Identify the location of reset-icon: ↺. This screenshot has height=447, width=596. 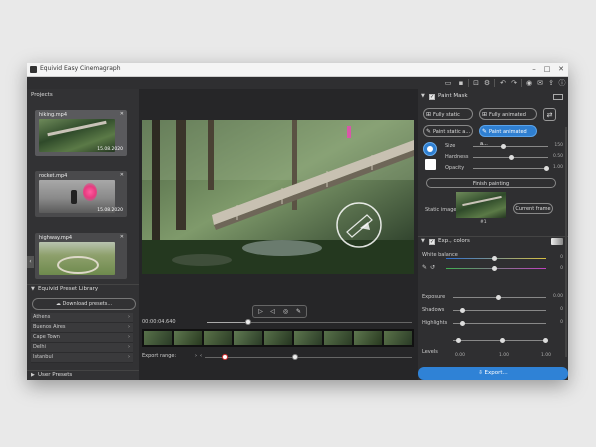
(432, 267).